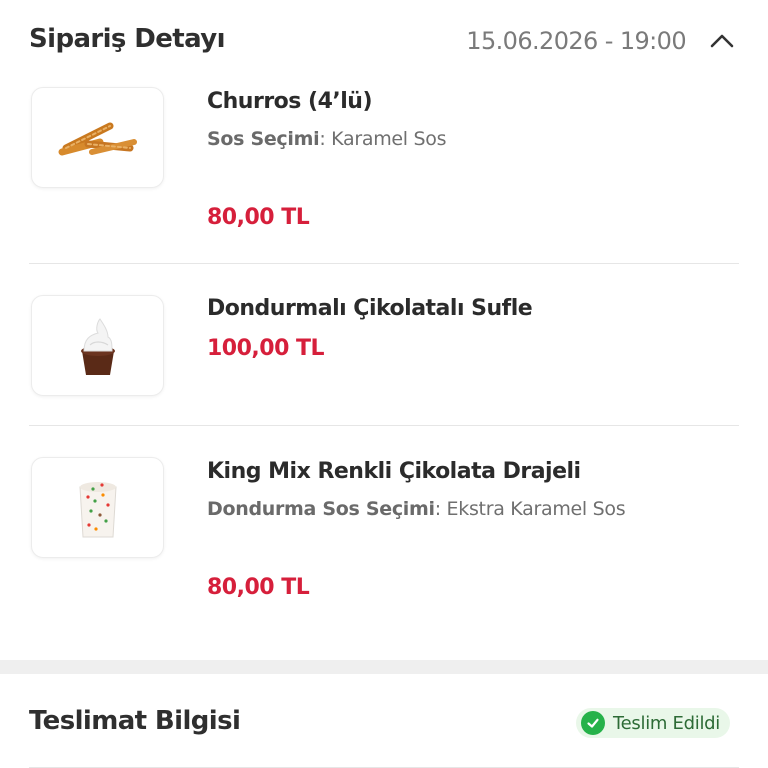 The height and width of the screenshot is (768, 768). I want to click on order-datetime: 15.06.2026 - 19:00, so click(576, 41).